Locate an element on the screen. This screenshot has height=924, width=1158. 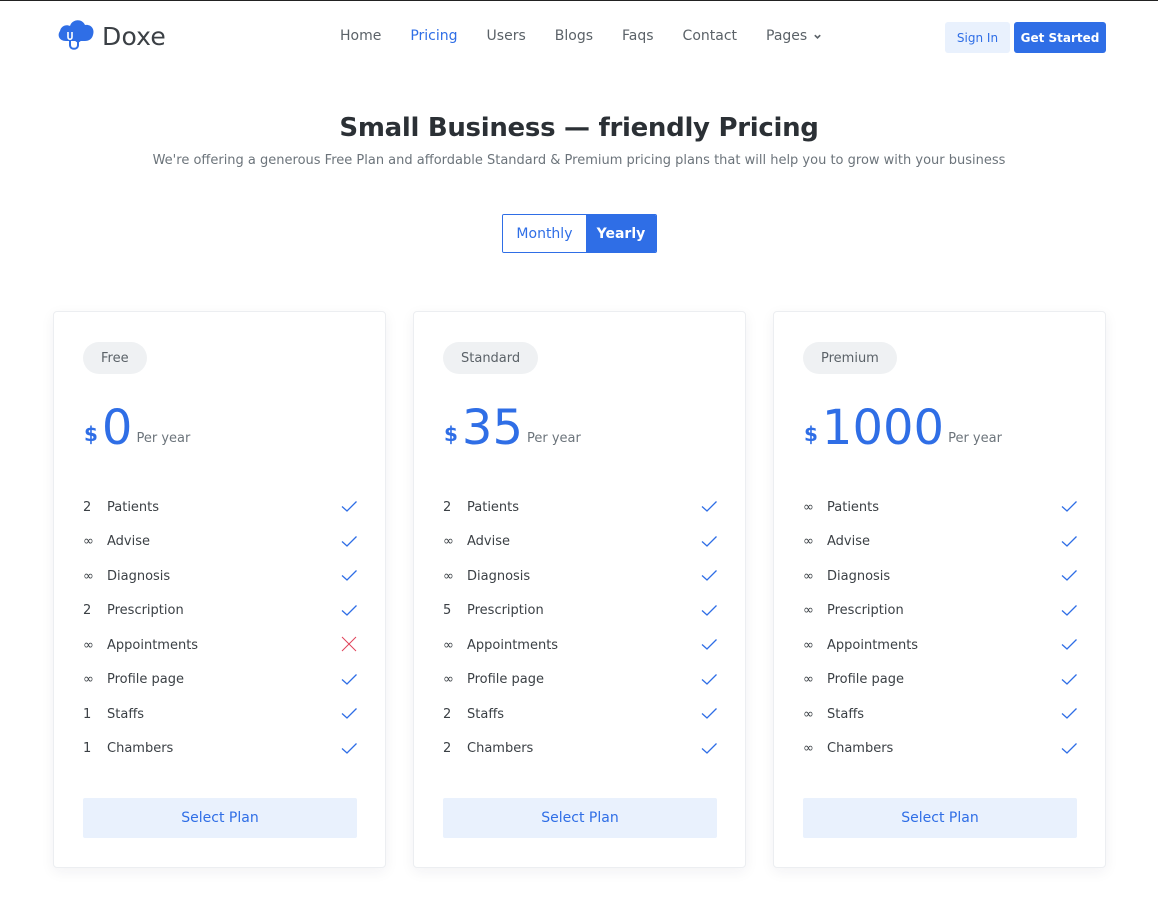
plan-price: $ 35 Per year is located at coordinates (512, 428).